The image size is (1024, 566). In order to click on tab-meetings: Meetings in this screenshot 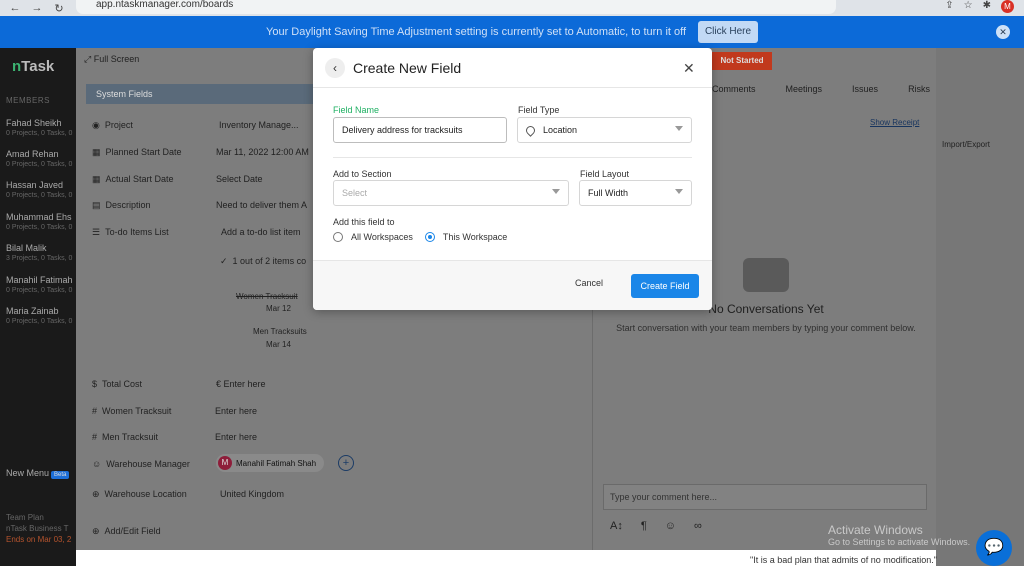, I will do `click(804, 89)`.